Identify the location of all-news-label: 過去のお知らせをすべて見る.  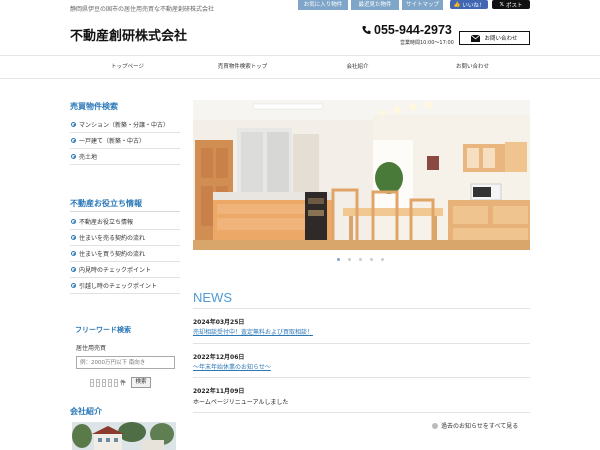
(480, 426).